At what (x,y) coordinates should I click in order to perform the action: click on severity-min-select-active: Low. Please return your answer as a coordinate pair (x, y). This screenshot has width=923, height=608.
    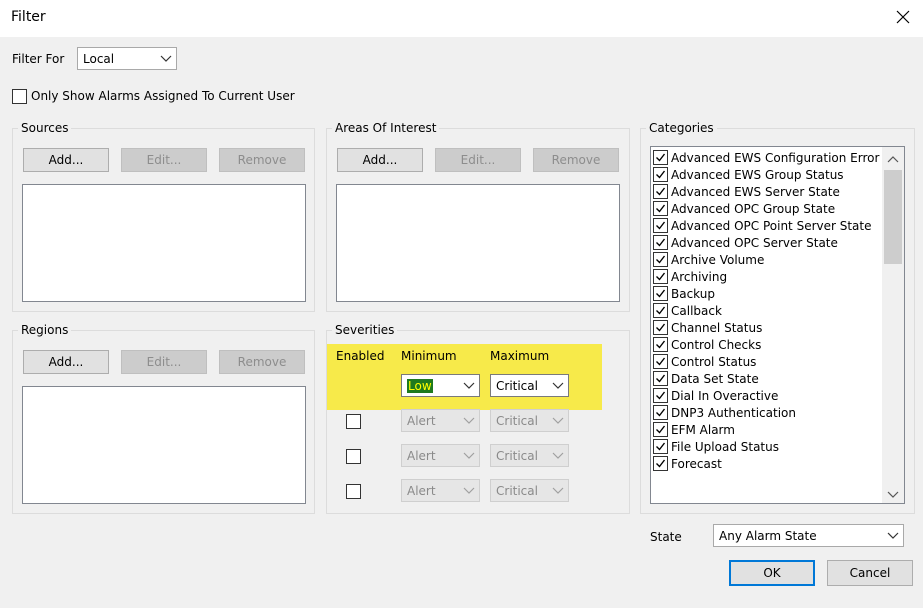
    Looking at the image, I should click on (440, 385).